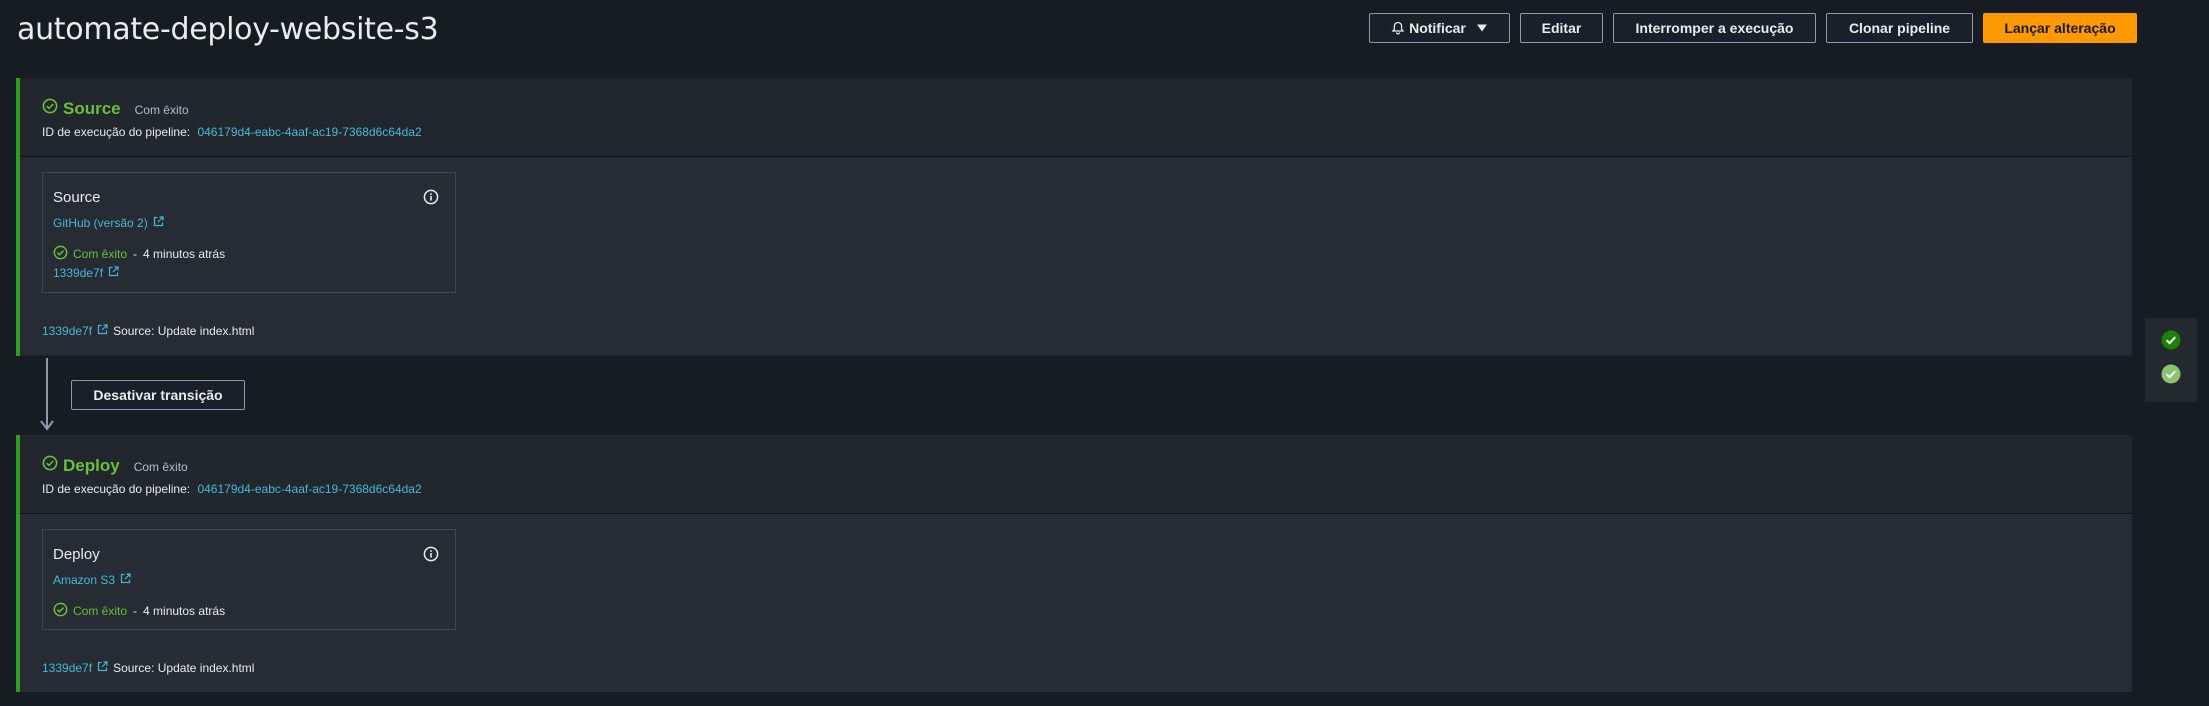  I want to click on action-title: Deploy, so click(76, 554).